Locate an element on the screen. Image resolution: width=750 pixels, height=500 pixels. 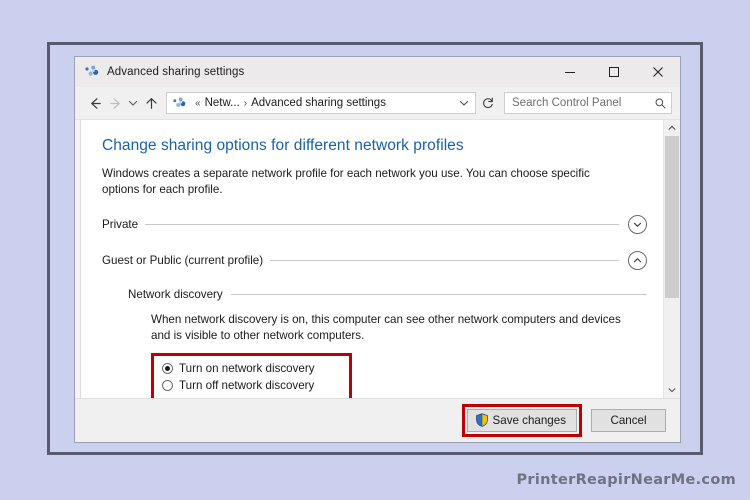
radio-button-selected-icon is located at coordinates (167, 369).